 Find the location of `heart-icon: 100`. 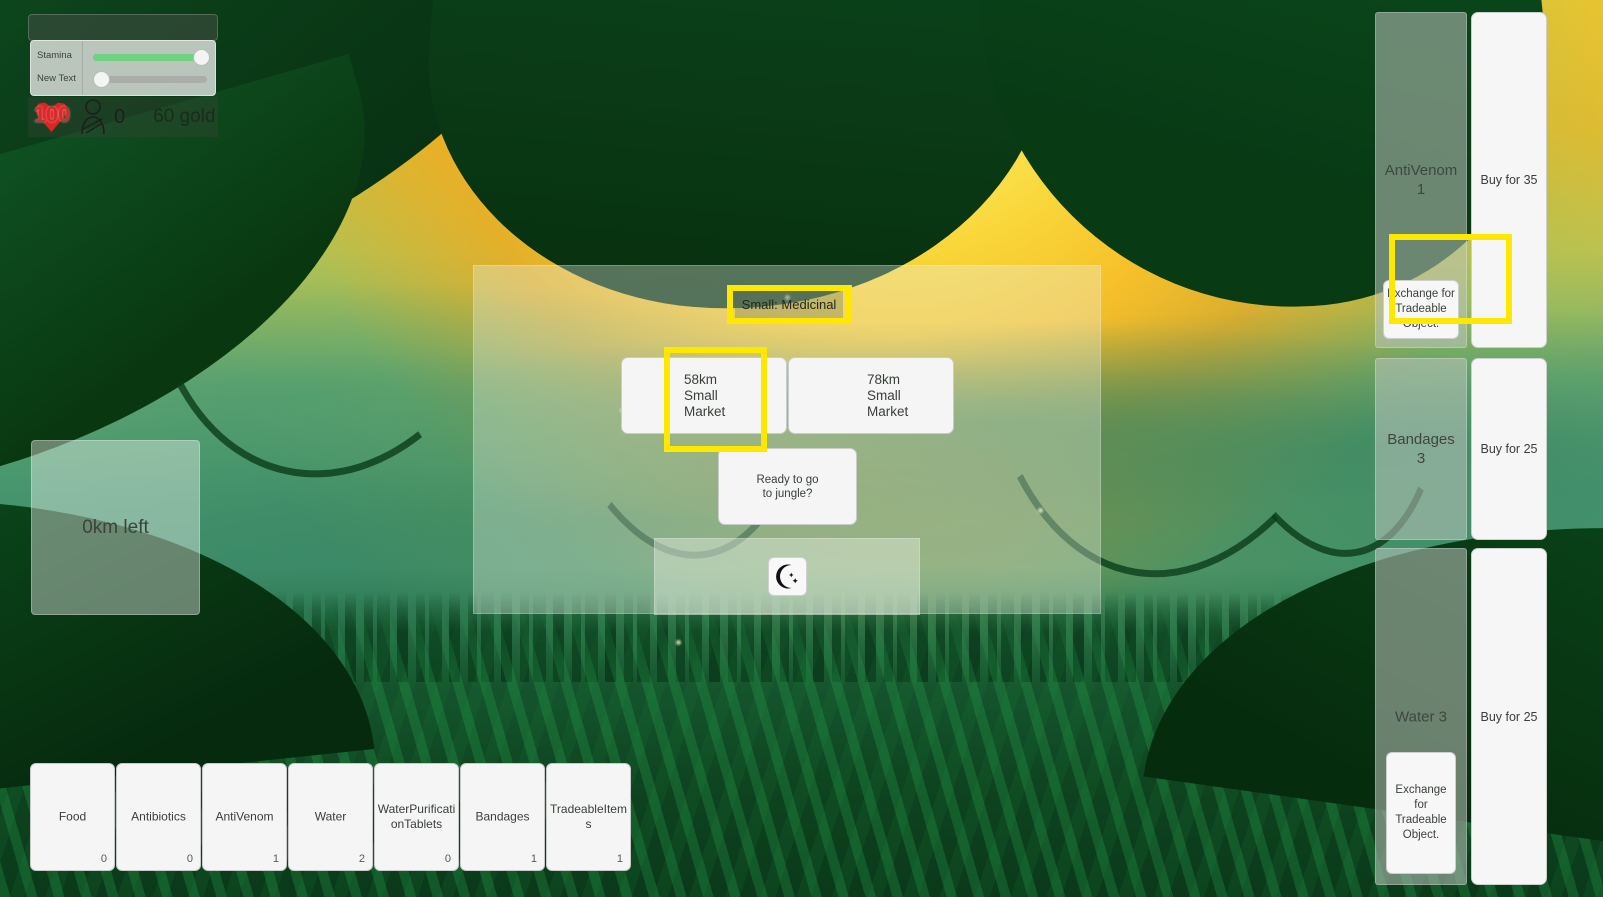

heart-icon: 100 is located at coordinates (52, 117).